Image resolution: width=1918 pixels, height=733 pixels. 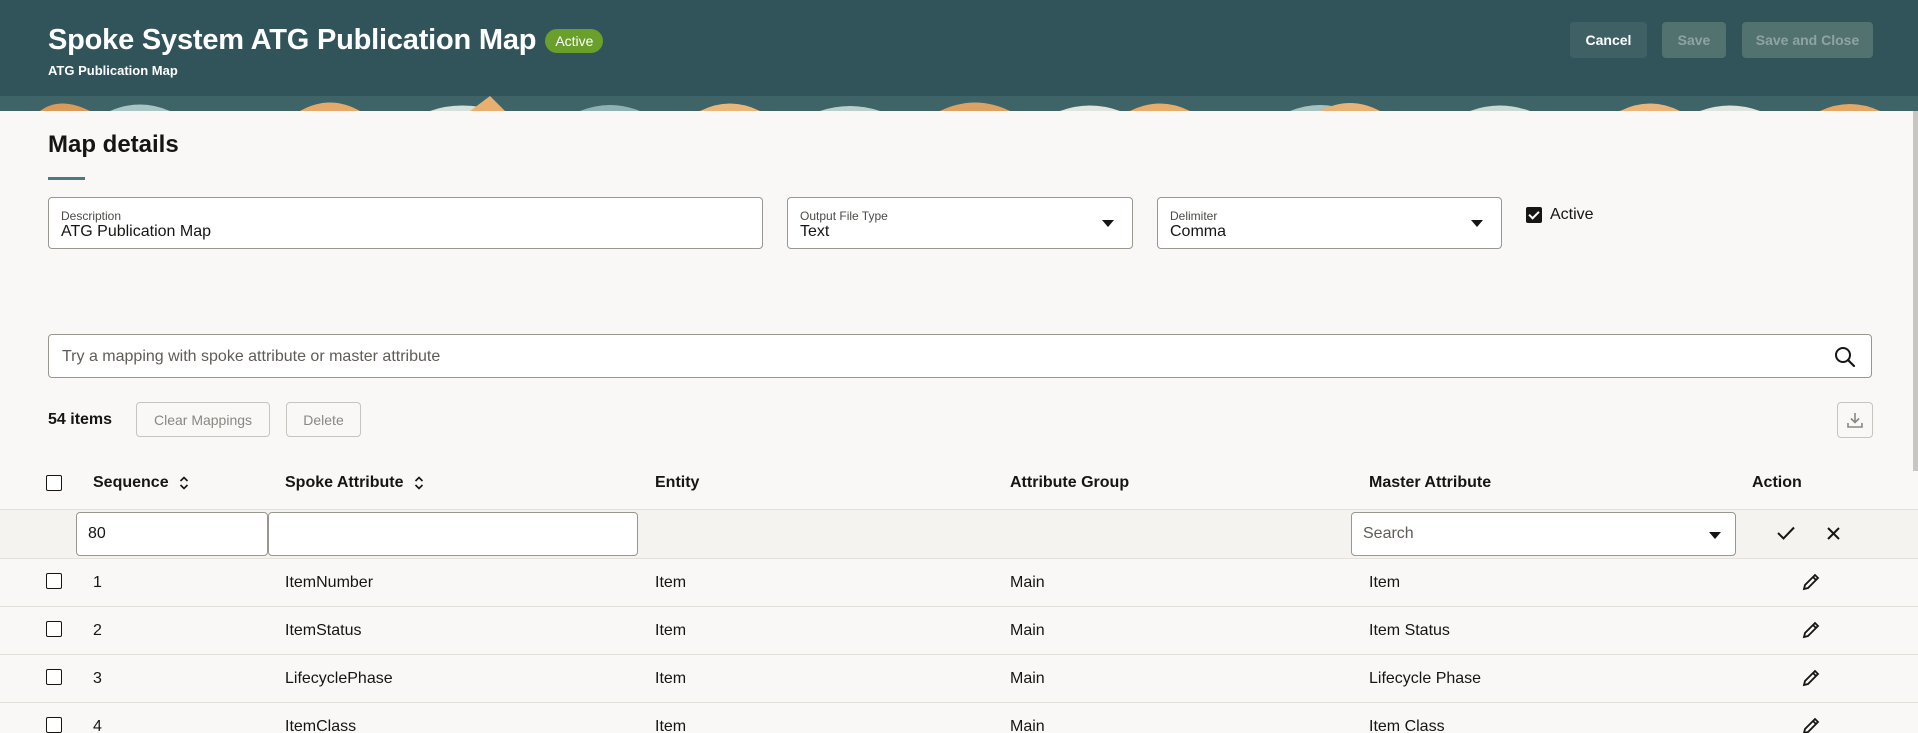 I want to click on download-button, so click(x=1855, y=420).